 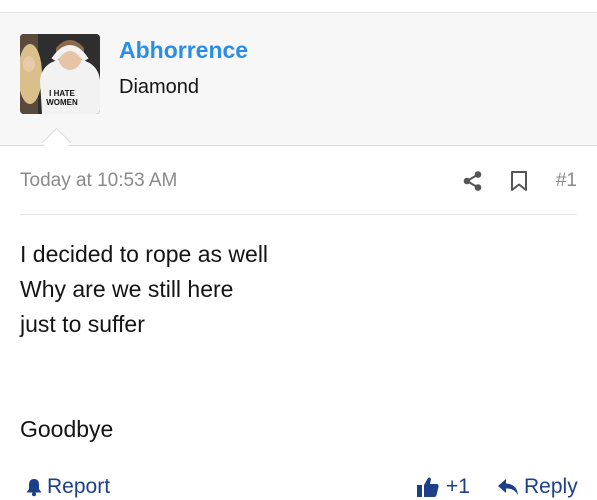 What do you see at coordinates (298, 182) in the screenshot?
I see `post-meta: Today at 10:53 AM #1` at bounding box center [298, 182].